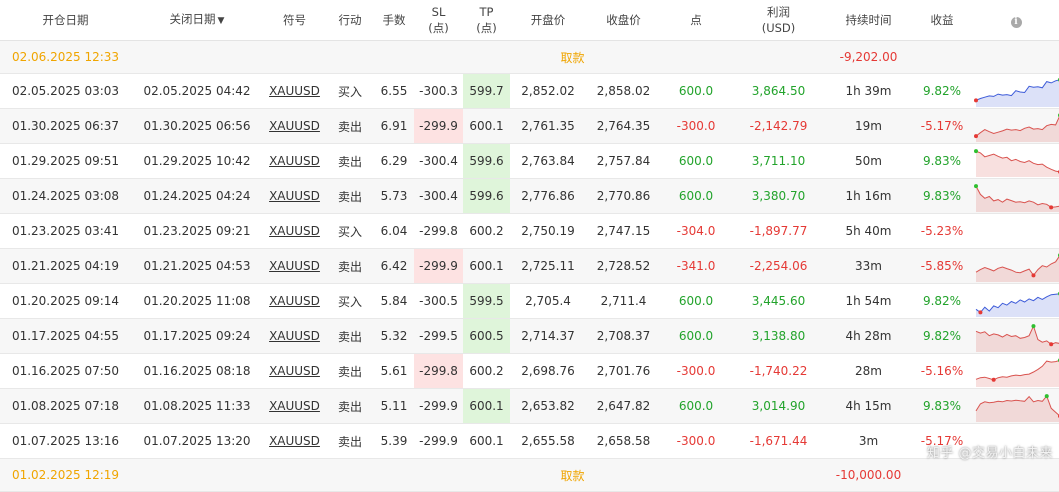 Image resolution: width=1059 pixels, height=492 pixels. What do you see at coordinates (65, 126) in the screenshot?
I see `open-date: 01.30.2025 06:37` at bounding box center [65, 126].